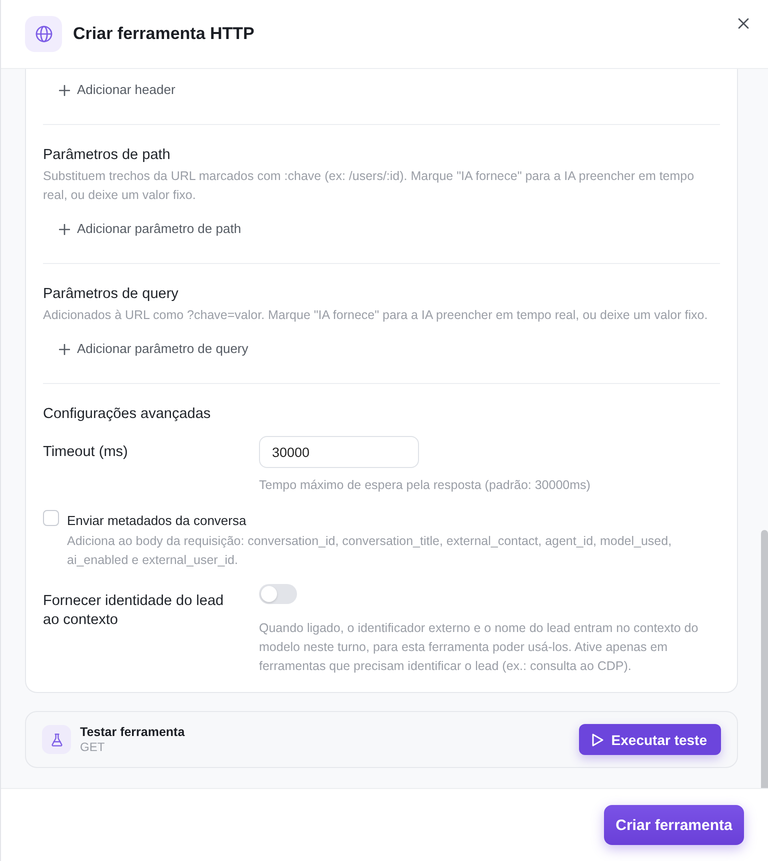 The height and width of the screenshot is (861, 768). I want to click on section-title: Configurações avançadas, so click(127, 414).